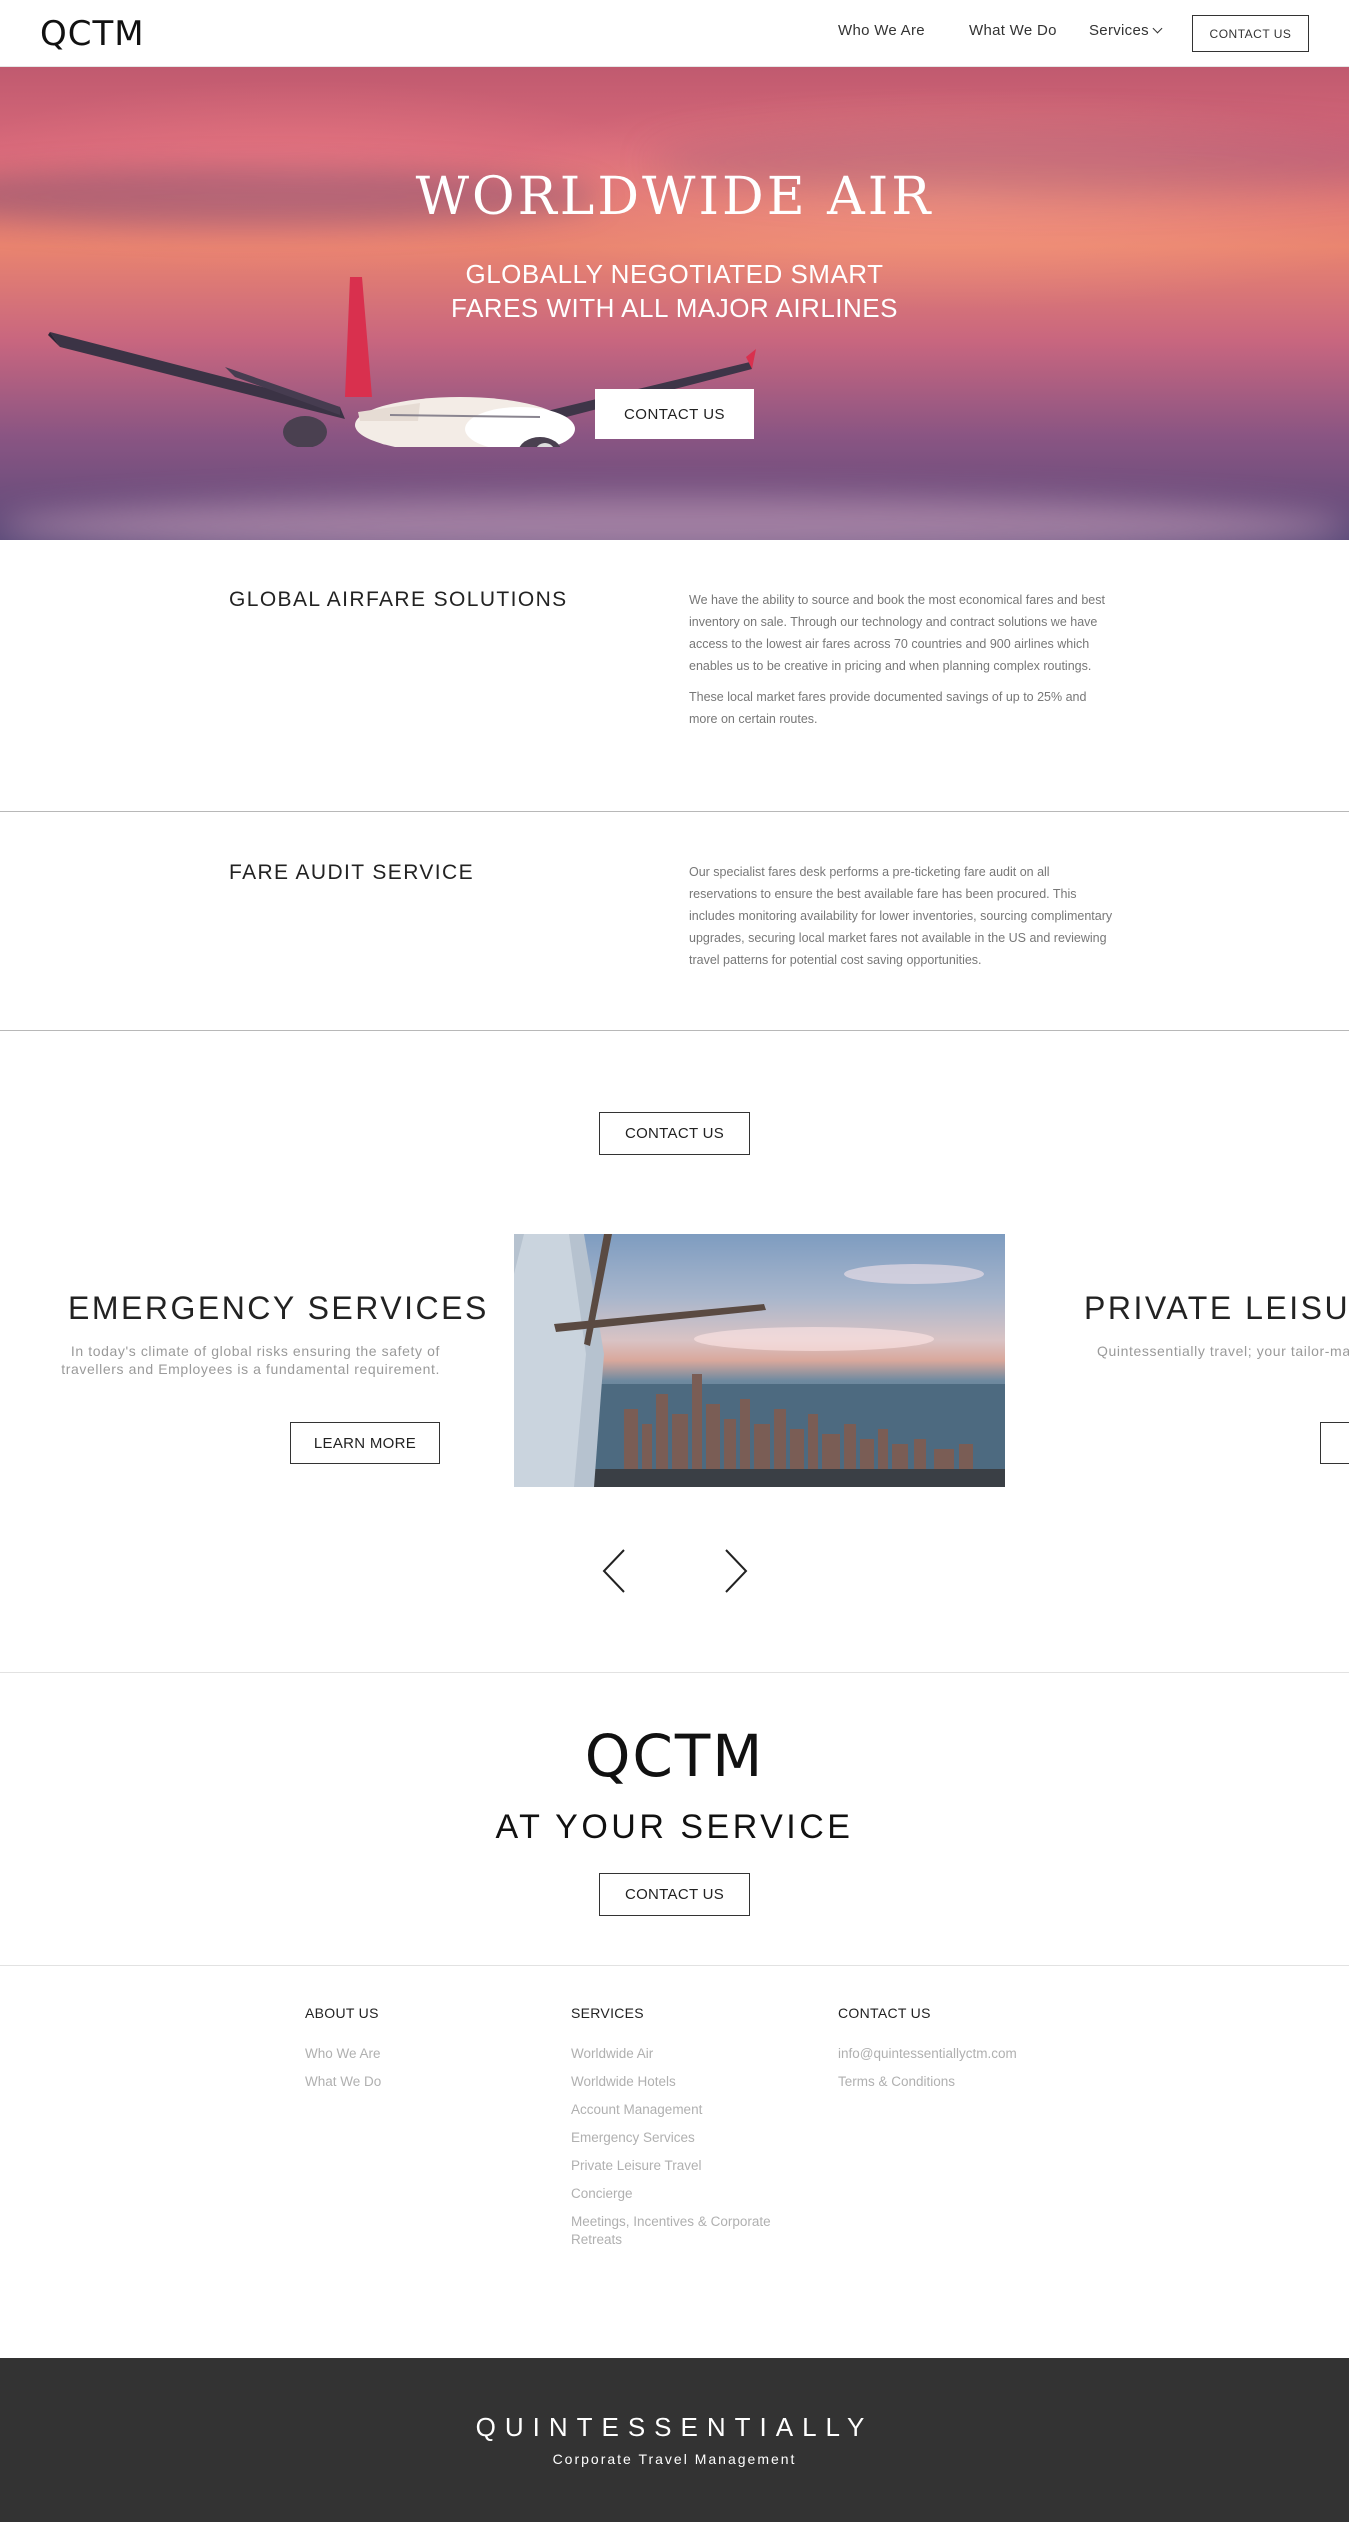 The image size is (1349, 2522). I want to click on nav-services: Services, so click(1126, 30).